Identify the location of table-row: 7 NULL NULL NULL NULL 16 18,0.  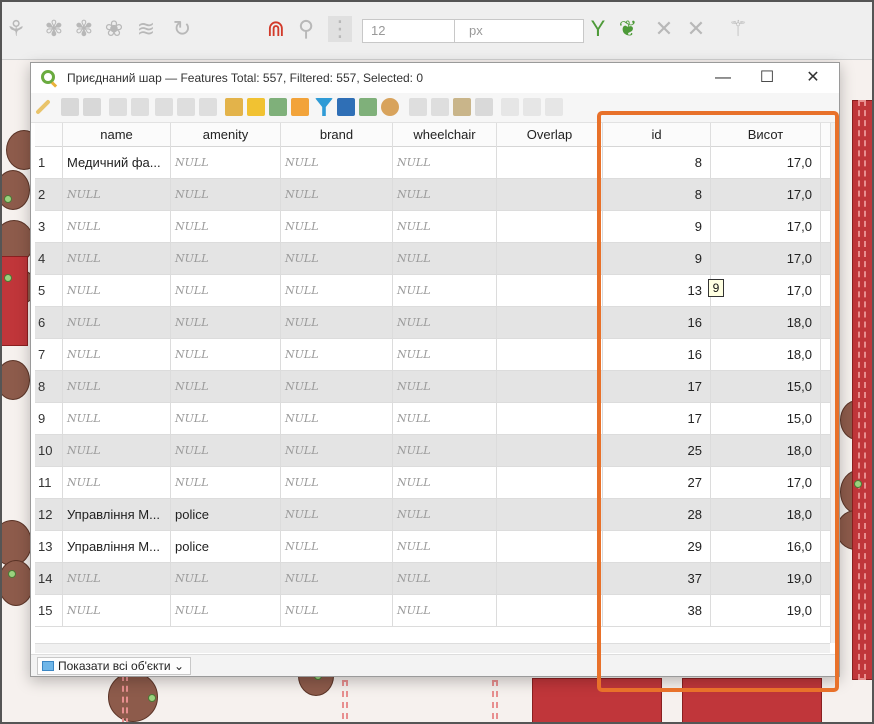
(432, 355).